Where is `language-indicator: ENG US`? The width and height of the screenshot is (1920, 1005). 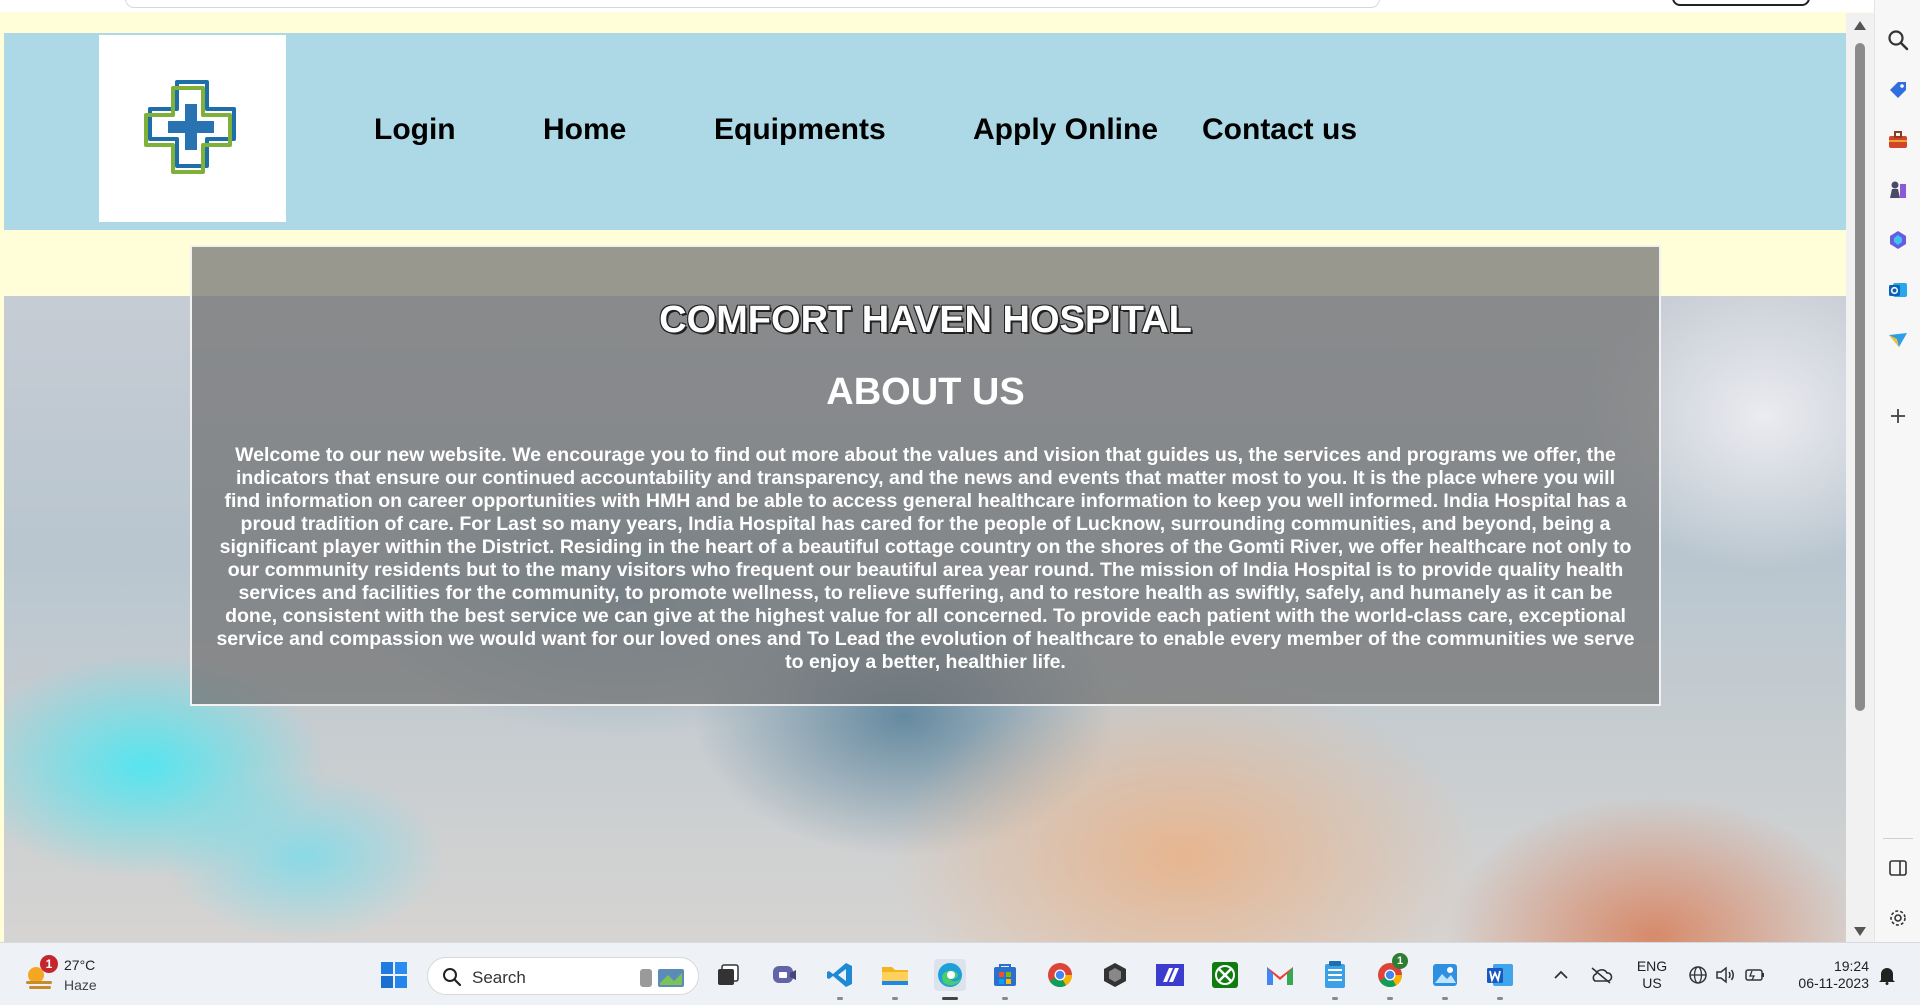
language-indicator: ENG US is located at coordinates (1652, 975).